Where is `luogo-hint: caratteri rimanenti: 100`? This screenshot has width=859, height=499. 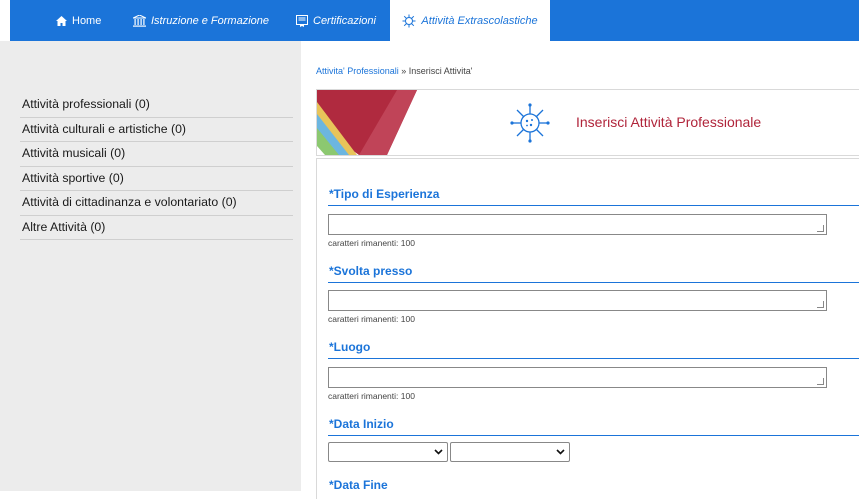
luogo-hint: caratteri rimanenti: 100 is located at coordinates (371, 396).